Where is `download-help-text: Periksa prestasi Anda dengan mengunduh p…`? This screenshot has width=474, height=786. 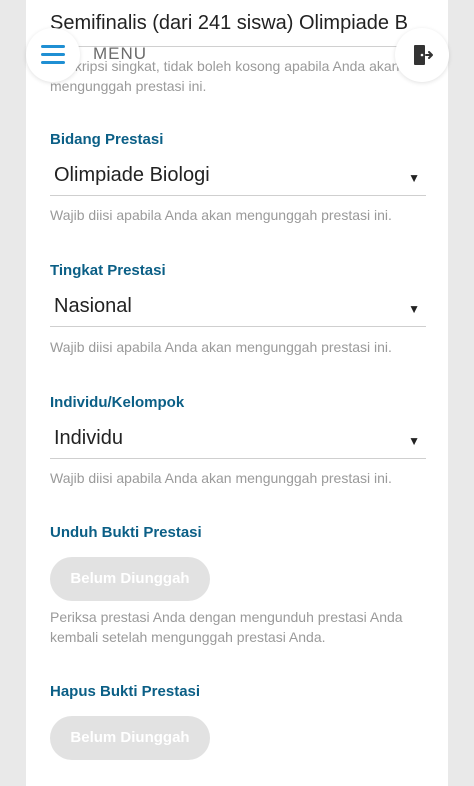
download-help-text: Periksa prestasi Anda dengan mengunduh p… is located at coordinates (226, 627).